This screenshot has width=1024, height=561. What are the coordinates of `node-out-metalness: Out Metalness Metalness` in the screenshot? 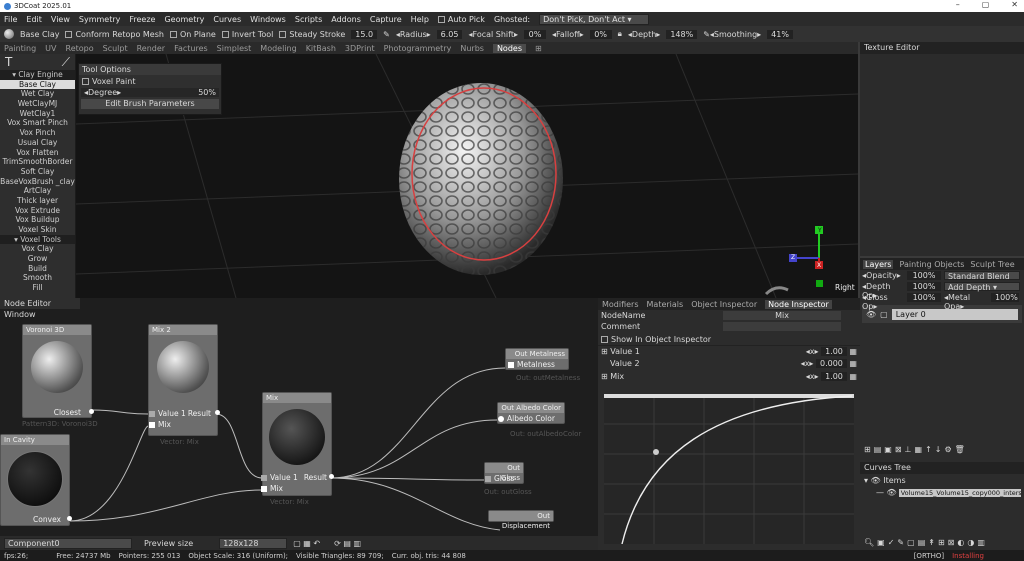 It's located at (537, 359).